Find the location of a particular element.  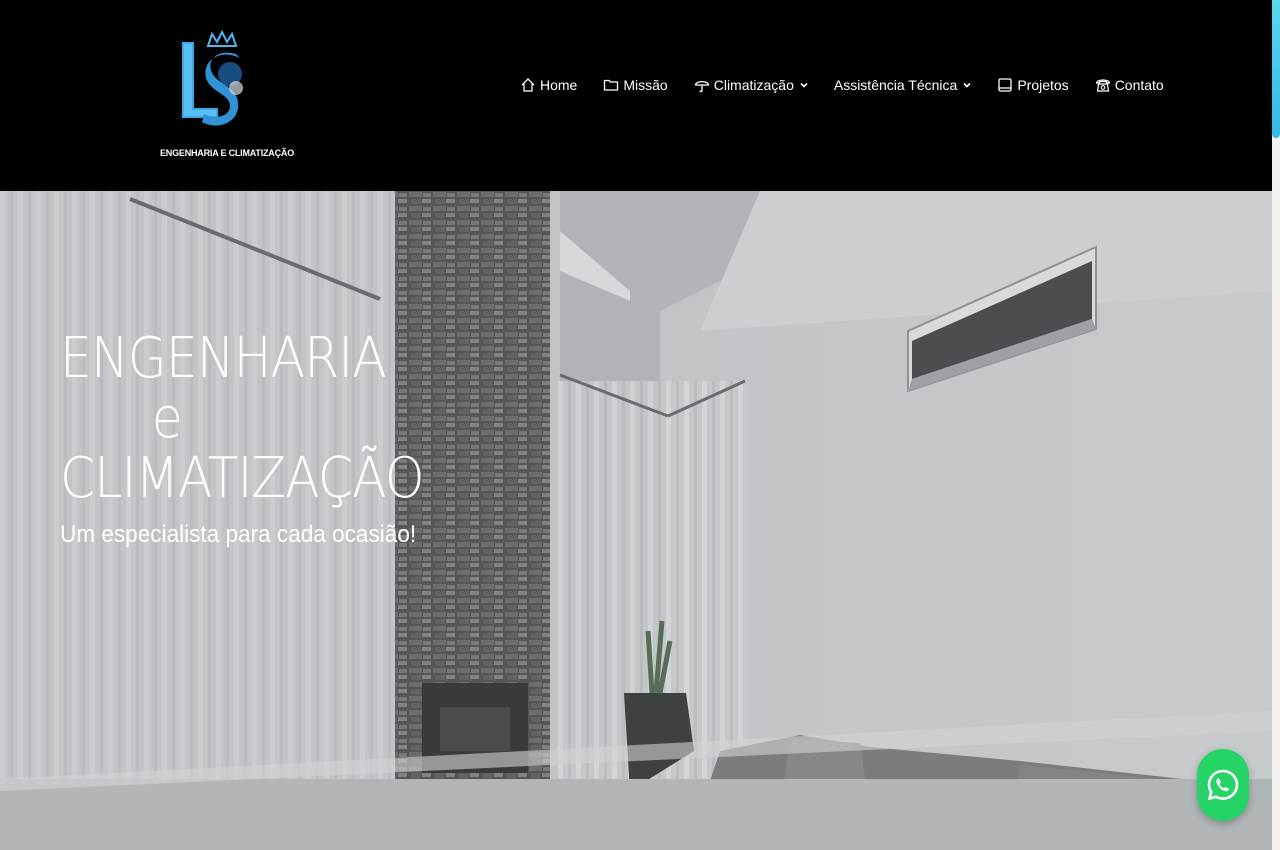

tablet-icon is located at coordinates (1005, 85).